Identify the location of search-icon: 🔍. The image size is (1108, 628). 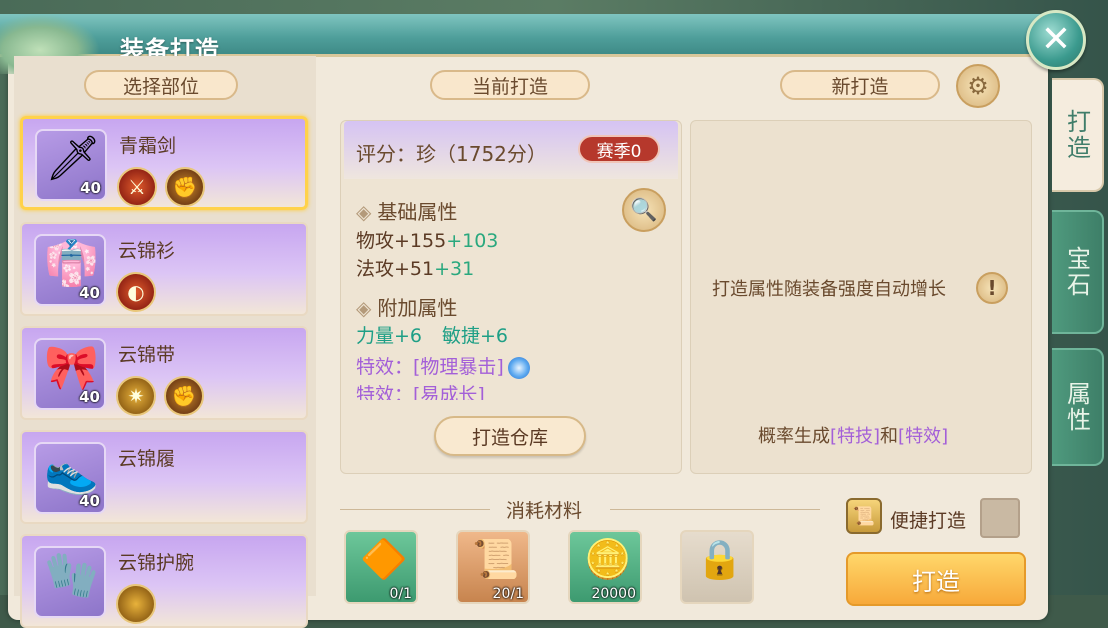
(644, 210).